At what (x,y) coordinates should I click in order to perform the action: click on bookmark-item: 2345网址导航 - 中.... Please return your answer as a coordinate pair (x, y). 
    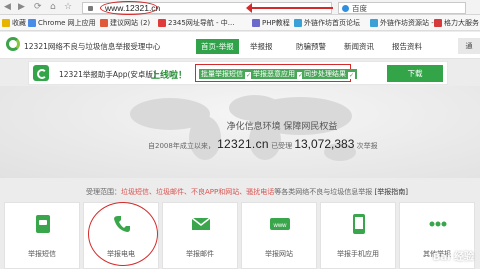
    Looking at the image, I should click on (196, 23).